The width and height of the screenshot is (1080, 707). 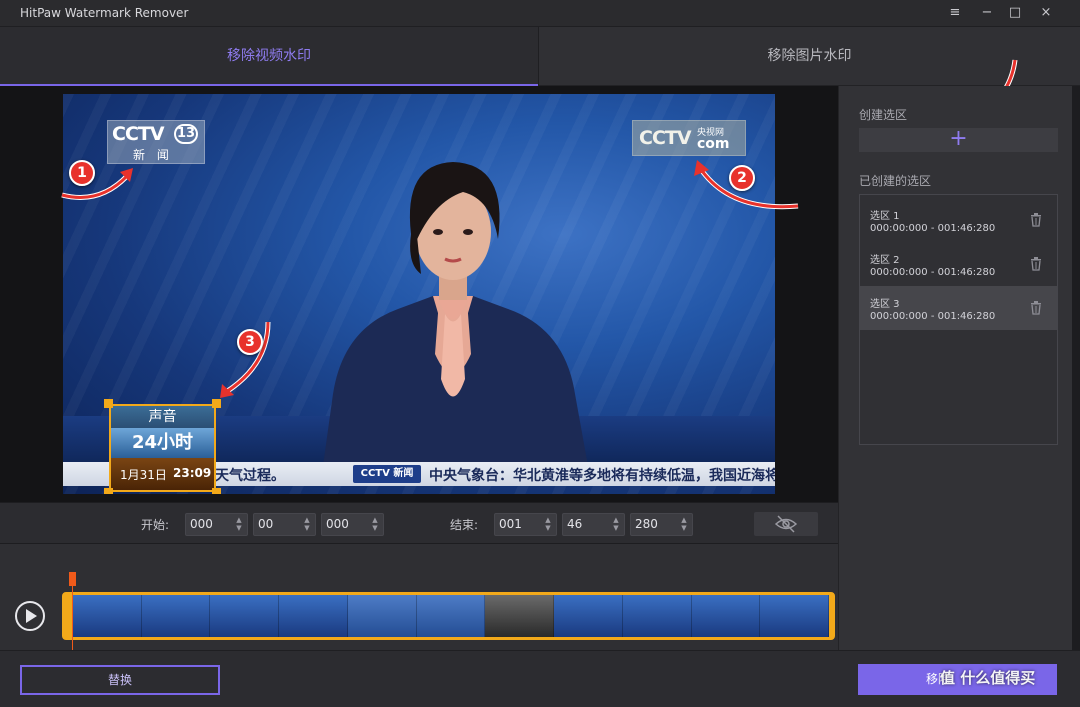 I want to click on selection-handle-bottom-right, so click(x=216, y=491).